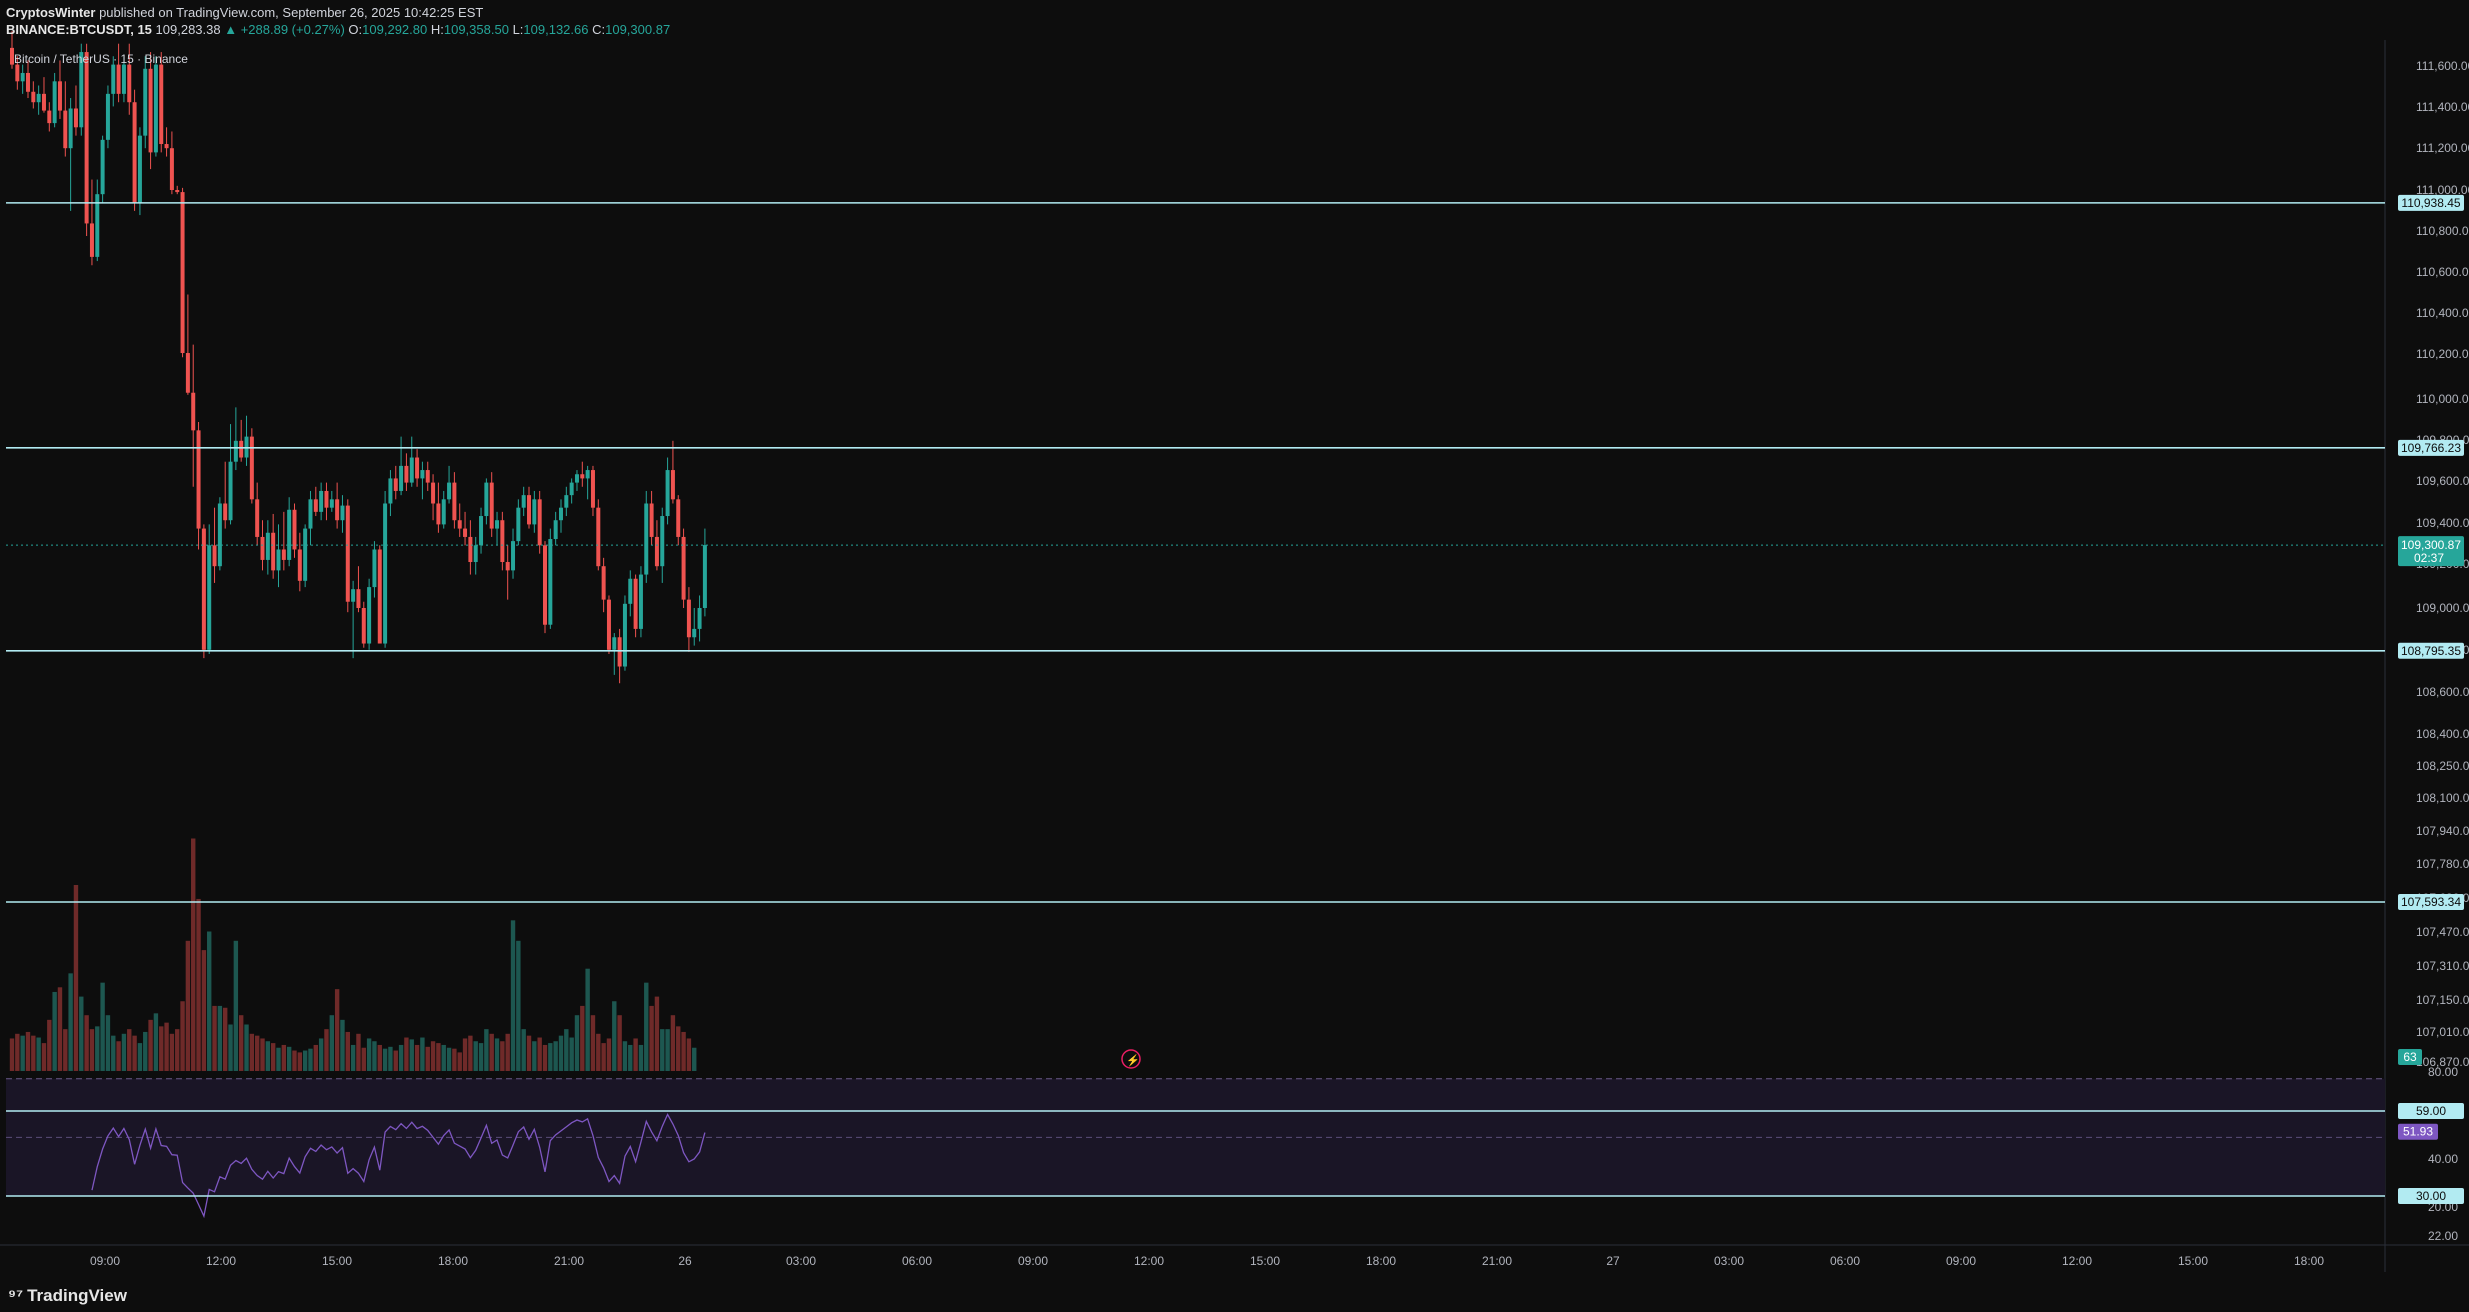 Image resolution: width=2469 pixels, height=1312 pixels. I want to click on symbol: BINANCE:BTCUSDT, 15, so click(79, 29).